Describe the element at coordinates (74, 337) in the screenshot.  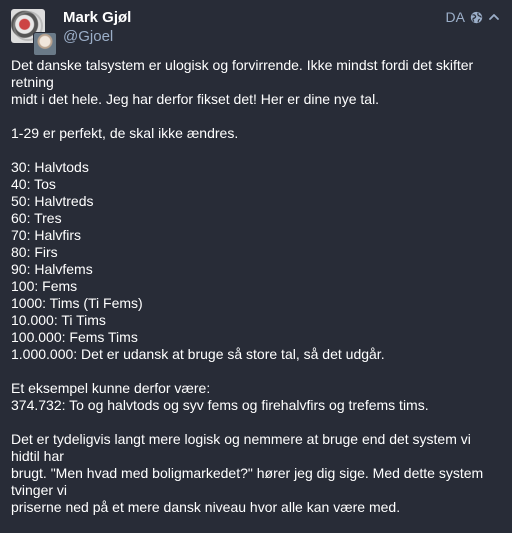
I see `list-item: 100.000: Fems Tims` at that location.